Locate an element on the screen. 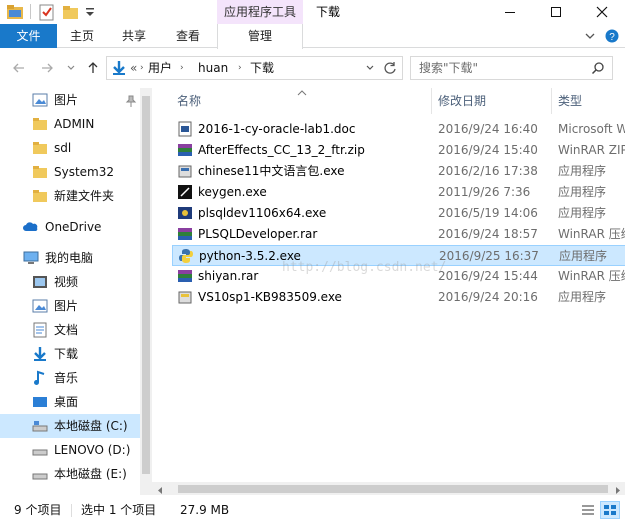 The width and height of the screenshot is (625, 523). nav-item-pictures-pinned: 图片 is located at coordinates (70, 100).